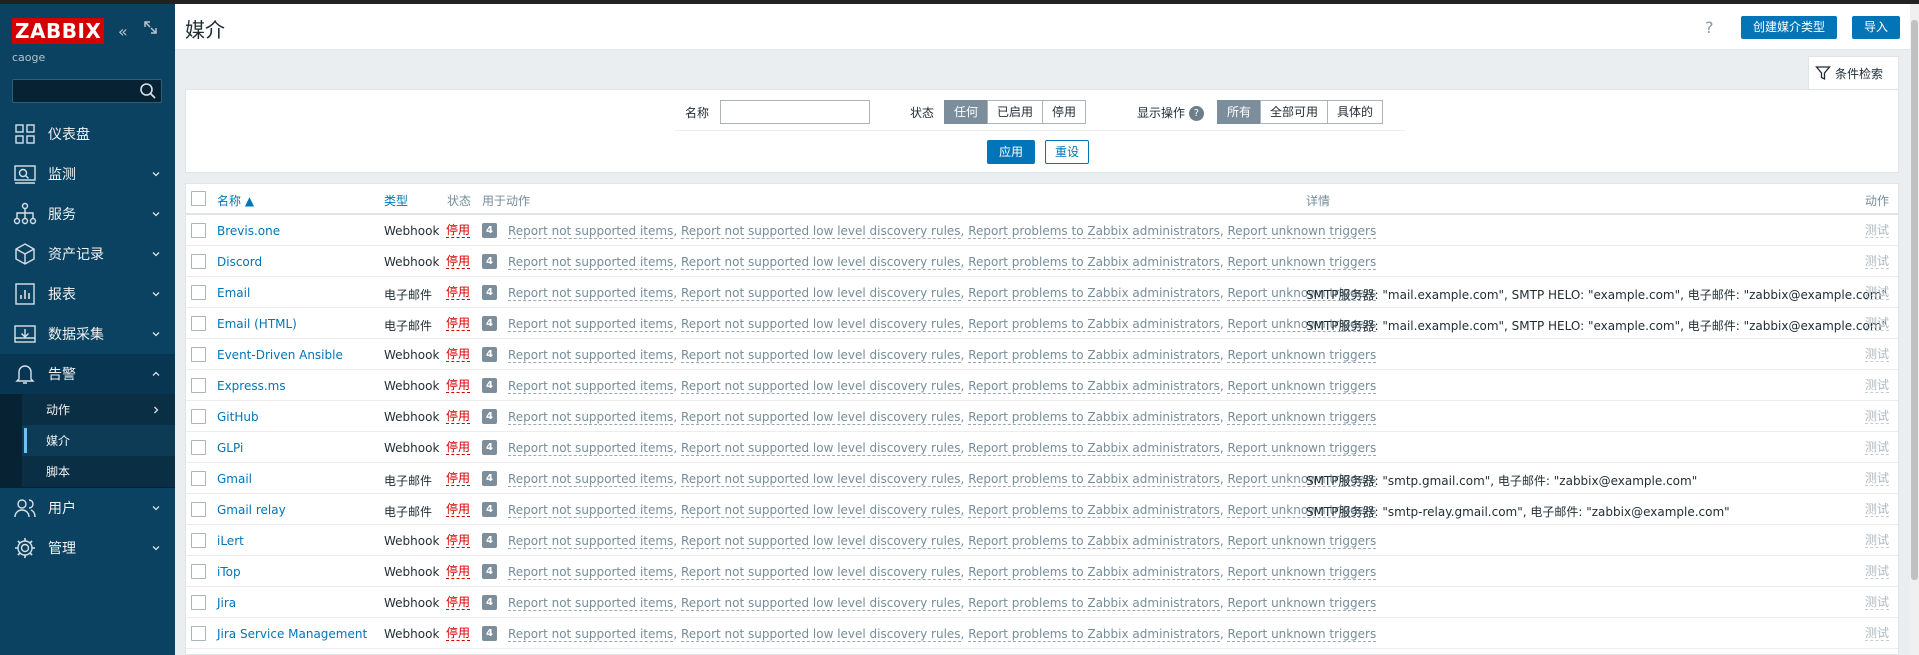  Describe the element at coordinates (87, 134) in the screenshot. I see `nav-item-dashboard: 仪表盘` at that location.